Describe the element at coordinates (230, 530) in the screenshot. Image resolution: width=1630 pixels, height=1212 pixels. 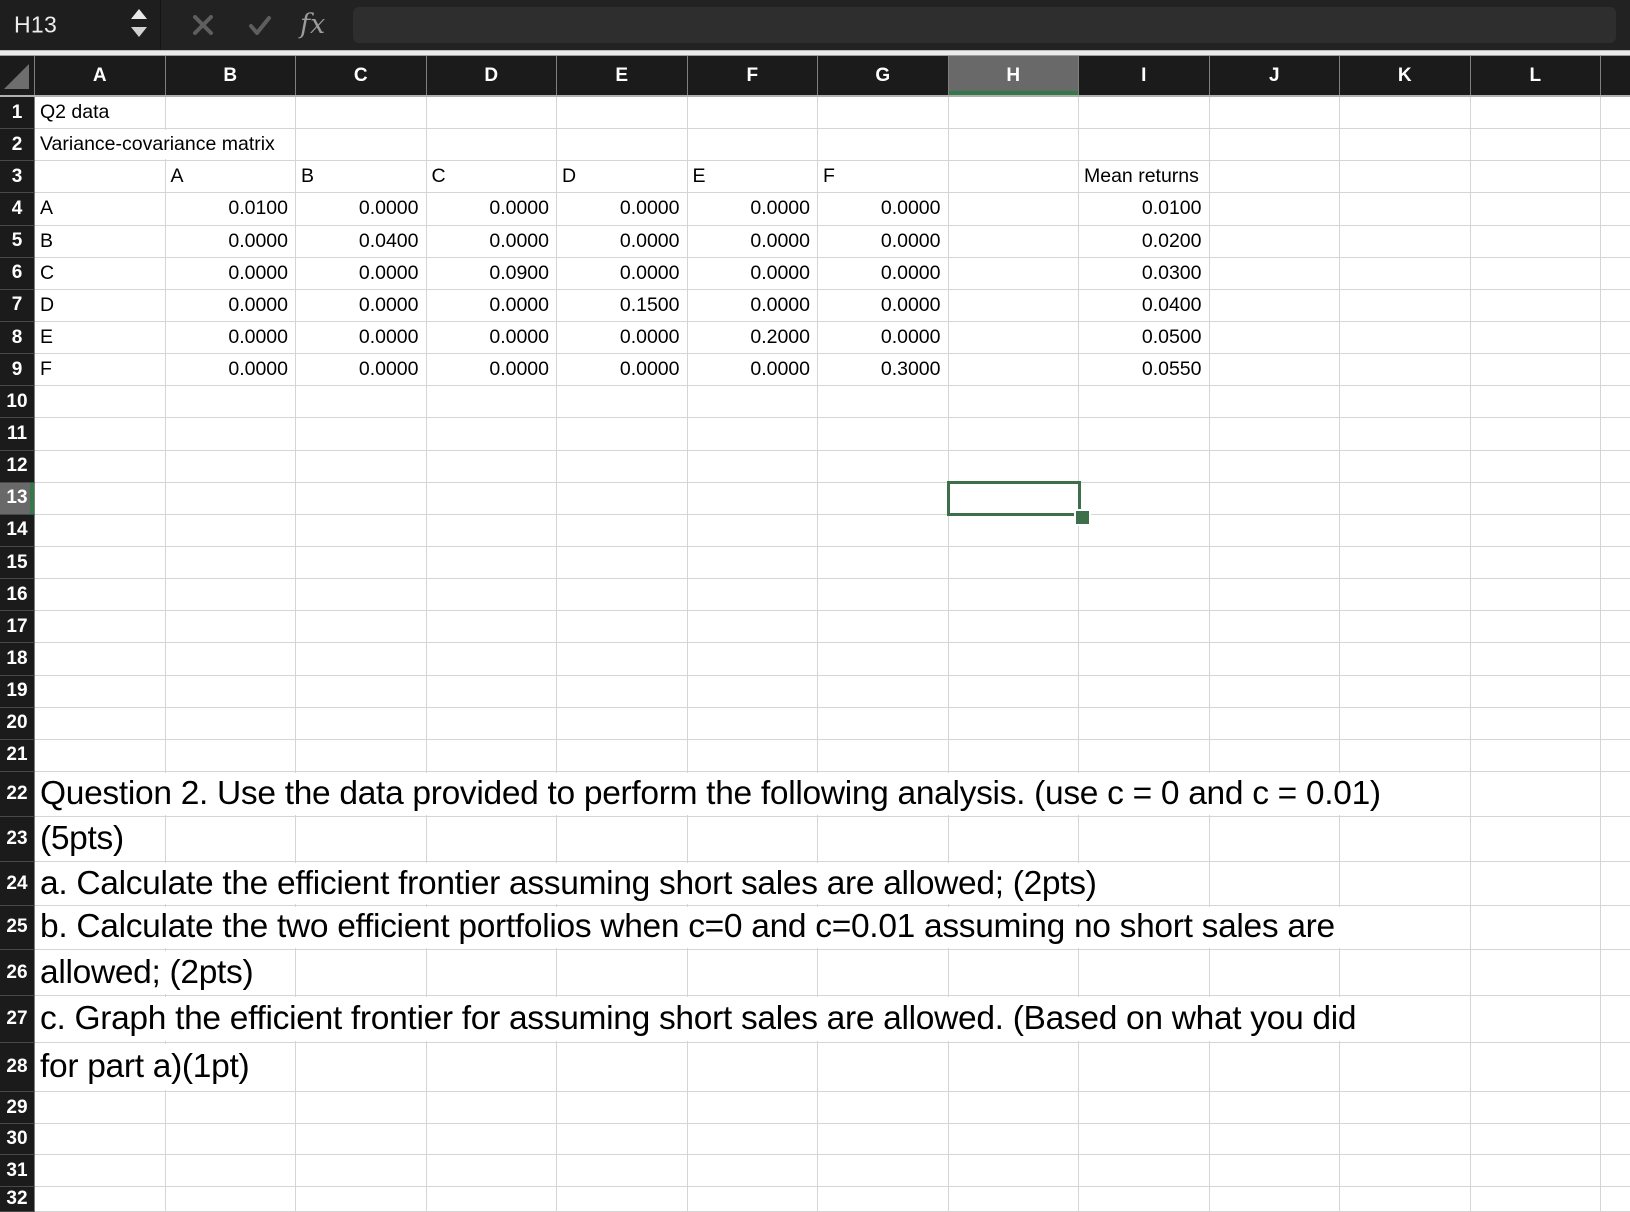
I see `cell-B14` at that location.